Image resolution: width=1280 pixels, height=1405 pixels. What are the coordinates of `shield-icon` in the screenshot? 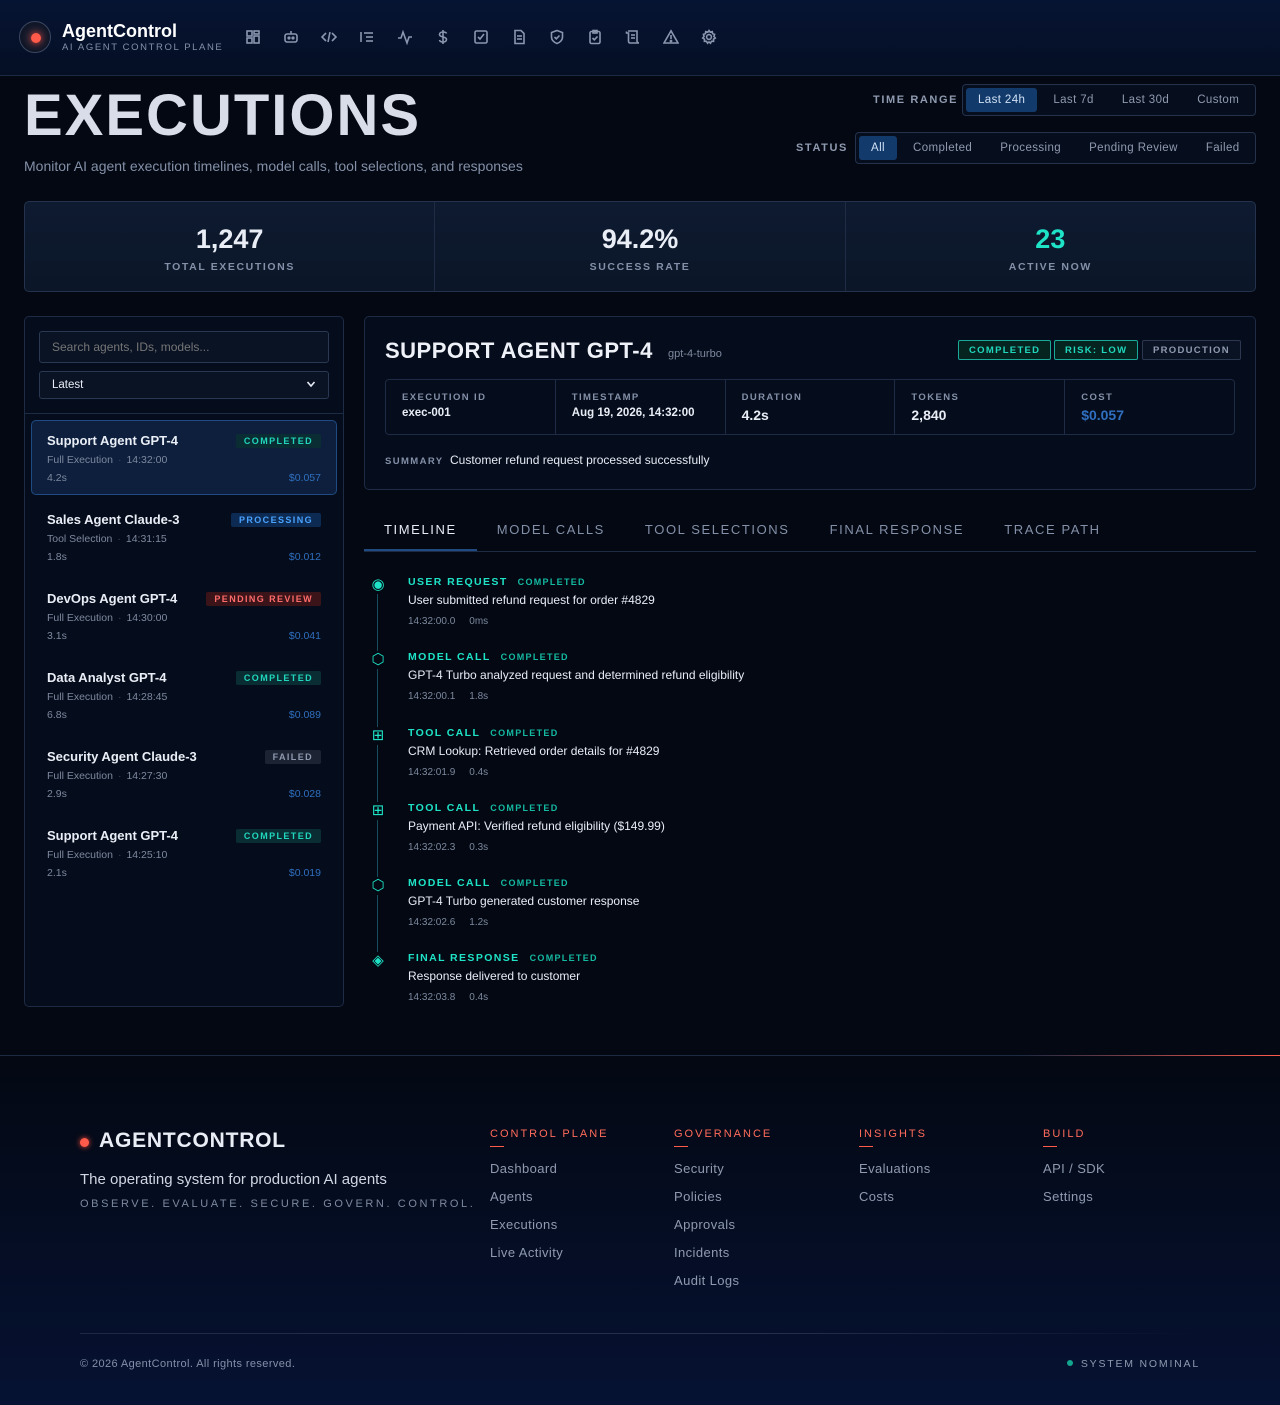 It's located at (557, 37).